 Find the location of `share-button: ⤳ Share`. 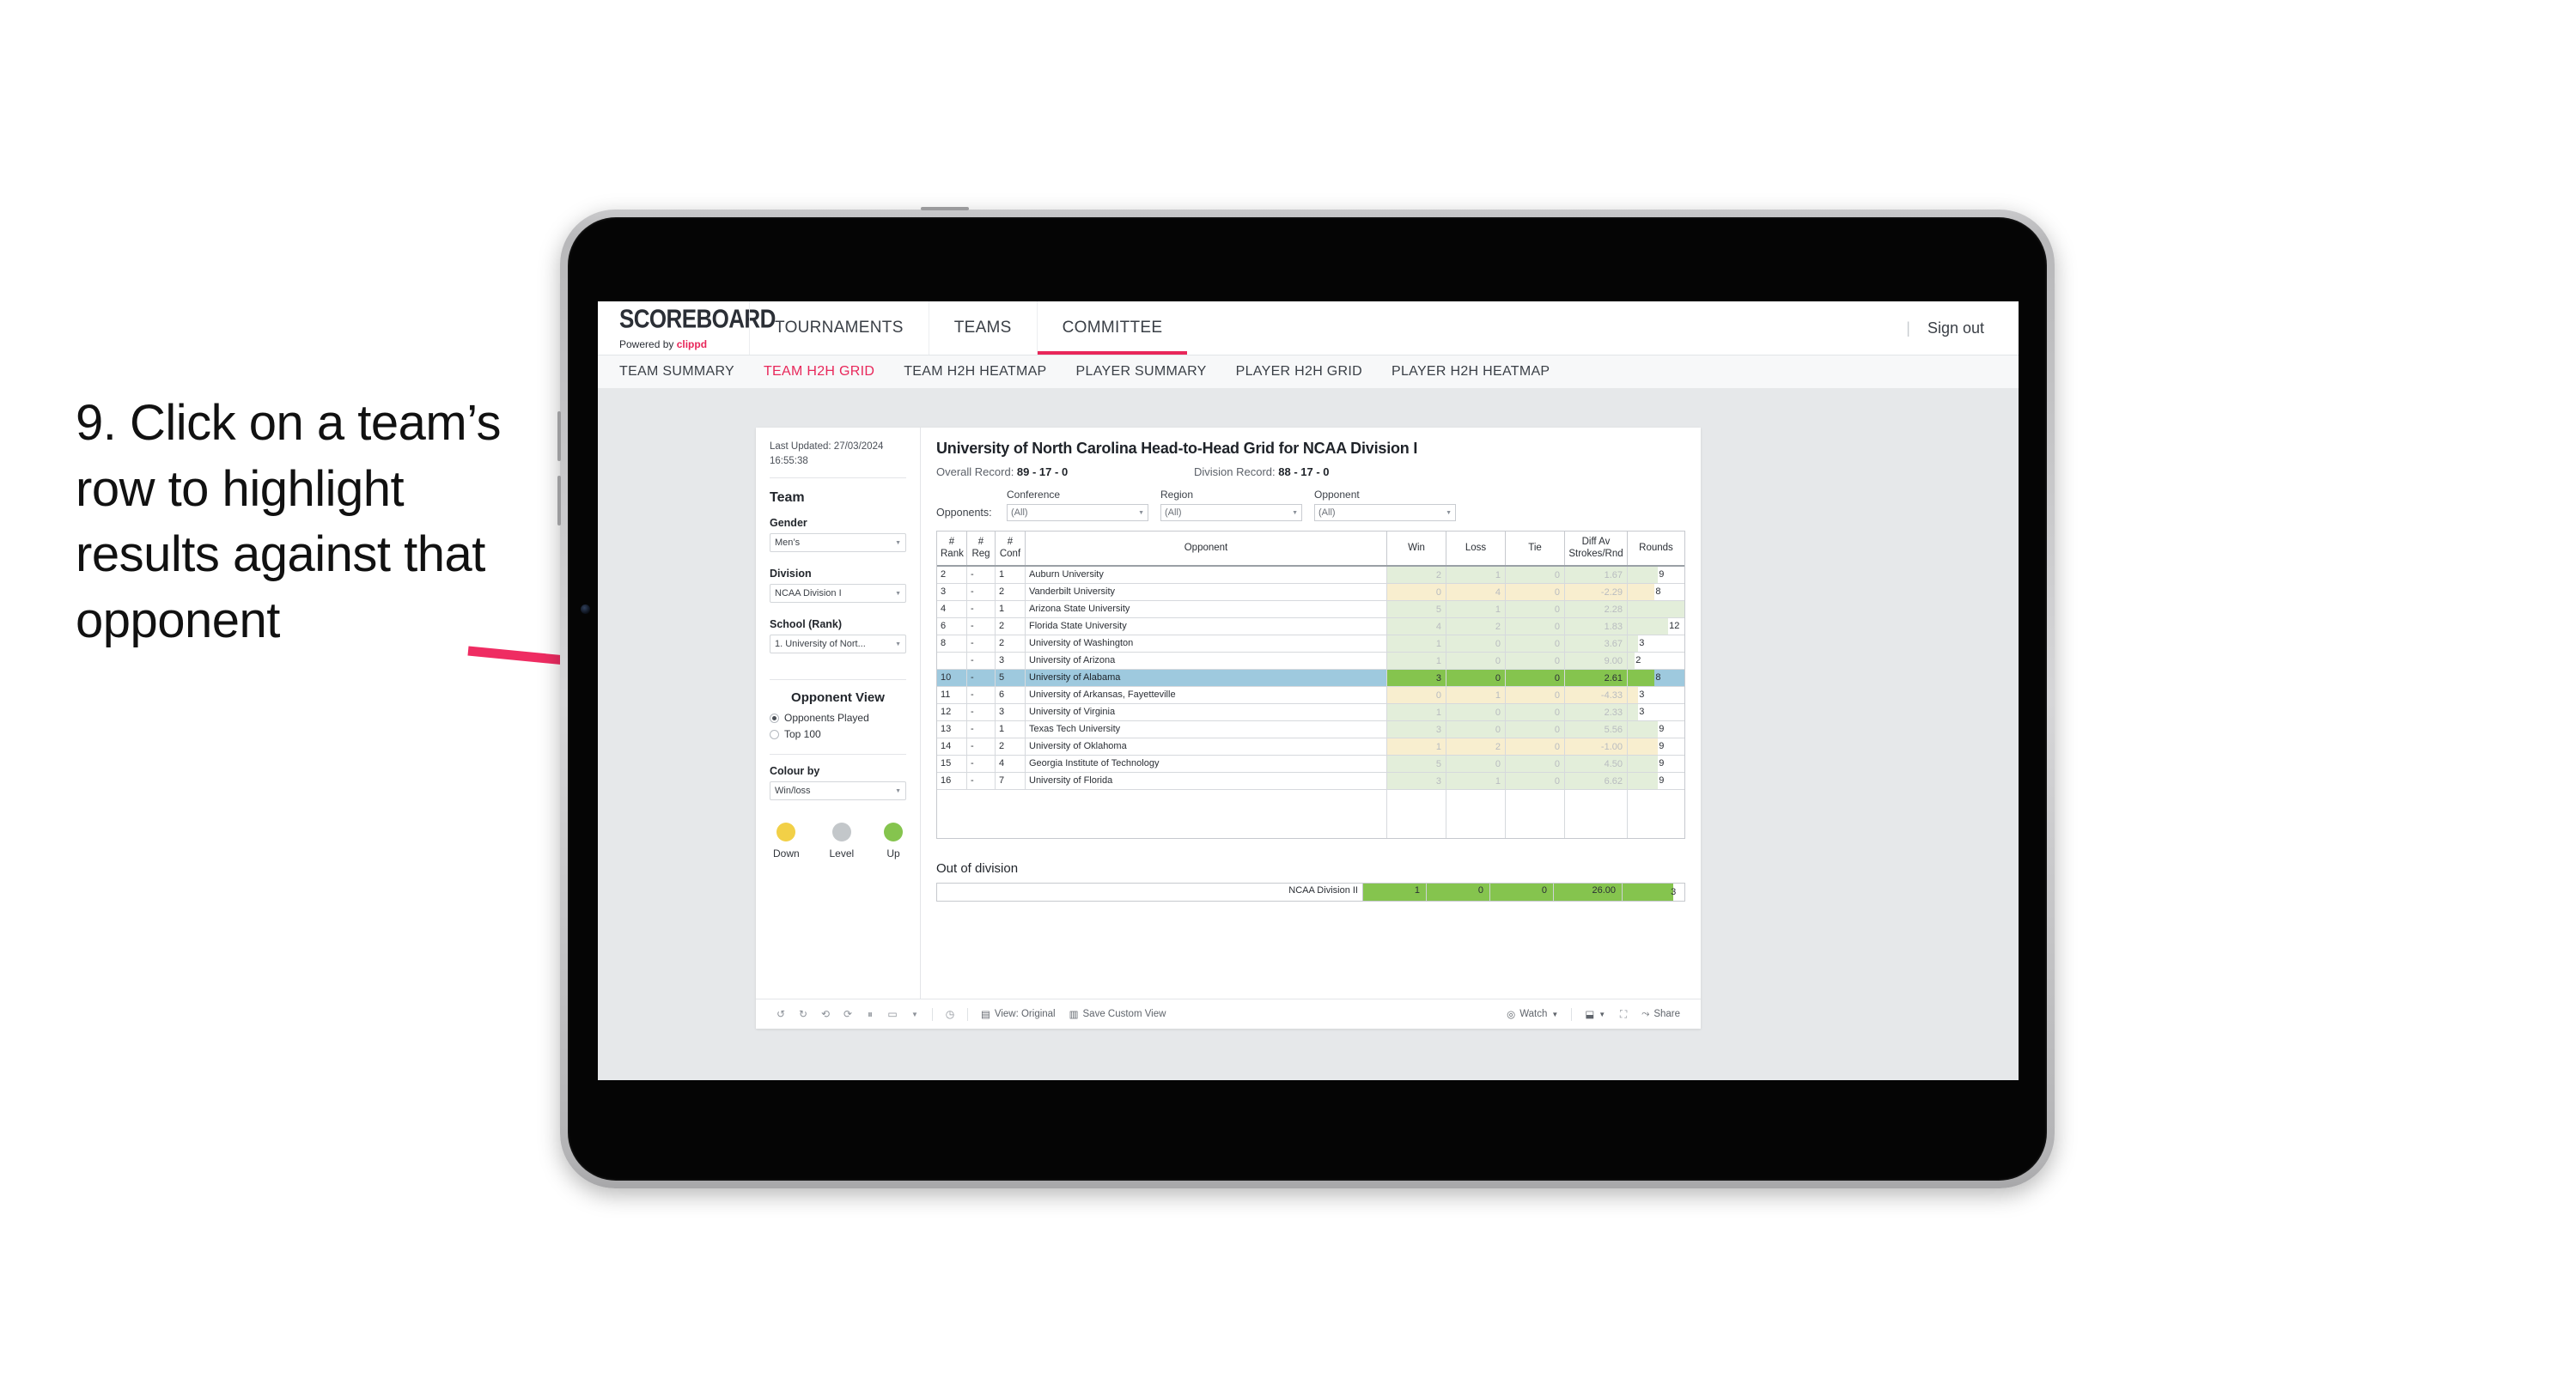

share-button: ⤳ Share is located at coordinates (1661, 1014).